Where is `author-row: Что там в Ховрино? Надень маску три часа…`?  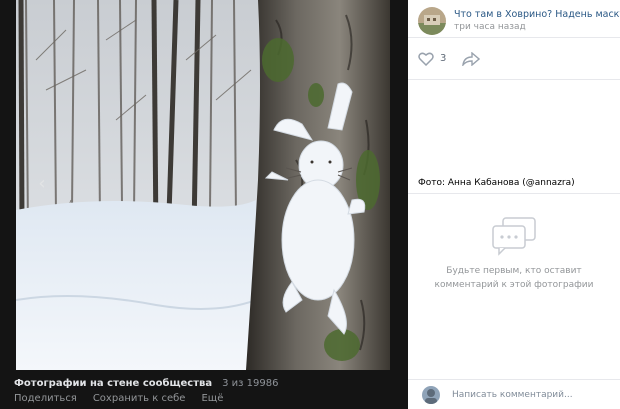
author-row: Что там в Ховрино? Надень маску три часа… is located at coordinates (514, 19).